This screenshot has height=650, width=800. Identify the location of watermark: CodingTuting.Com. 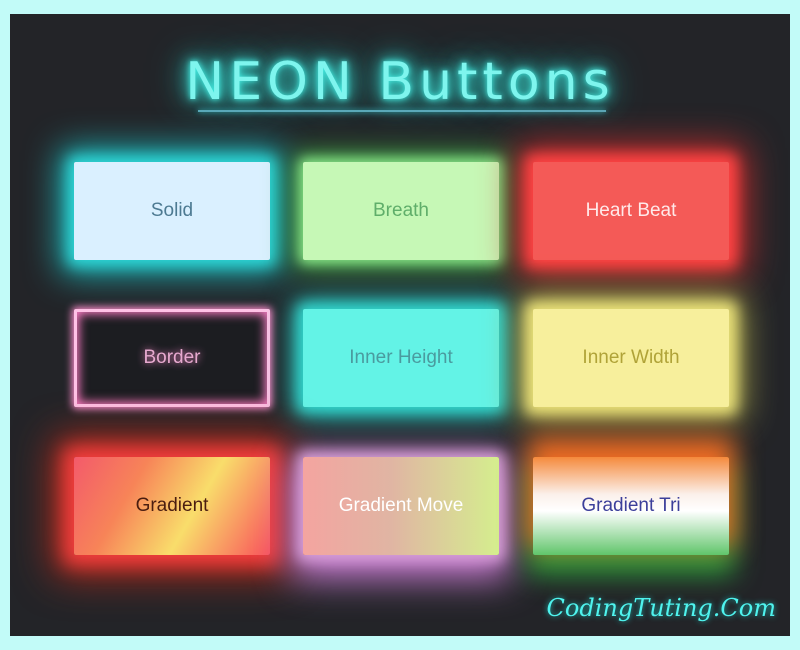
(661, 608).